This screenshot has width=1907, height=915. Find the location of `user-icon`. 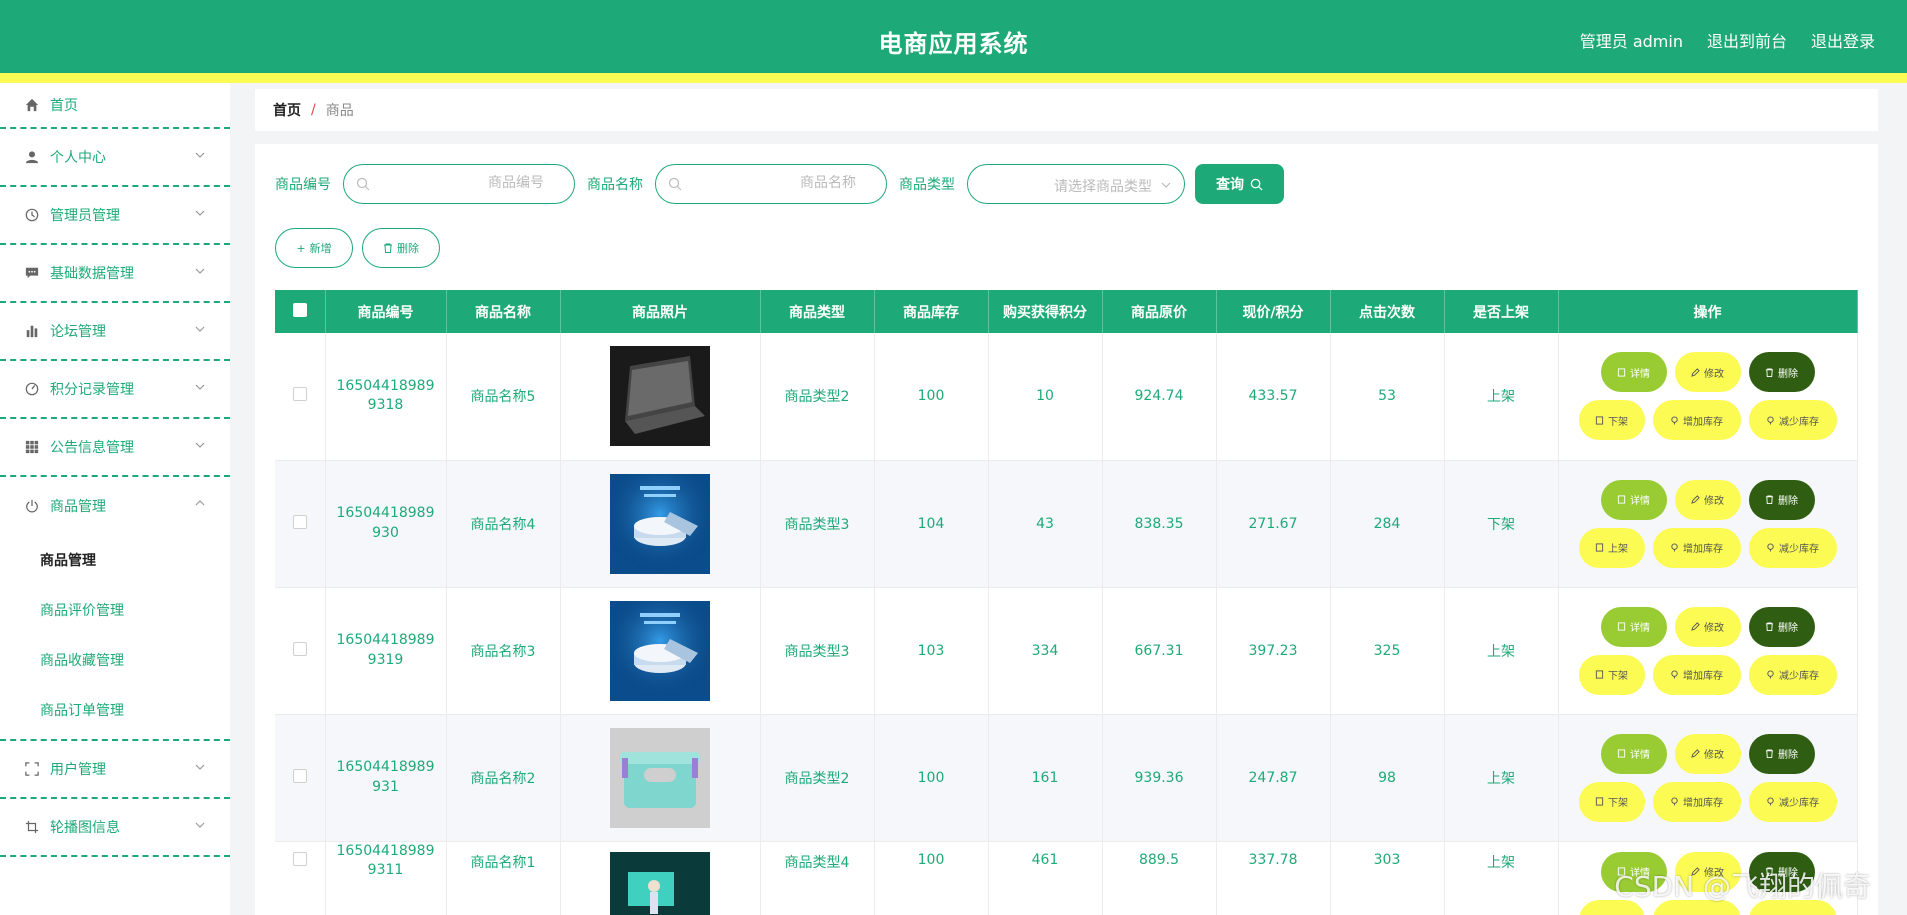

user-icon is located at coordinates (32, 157).